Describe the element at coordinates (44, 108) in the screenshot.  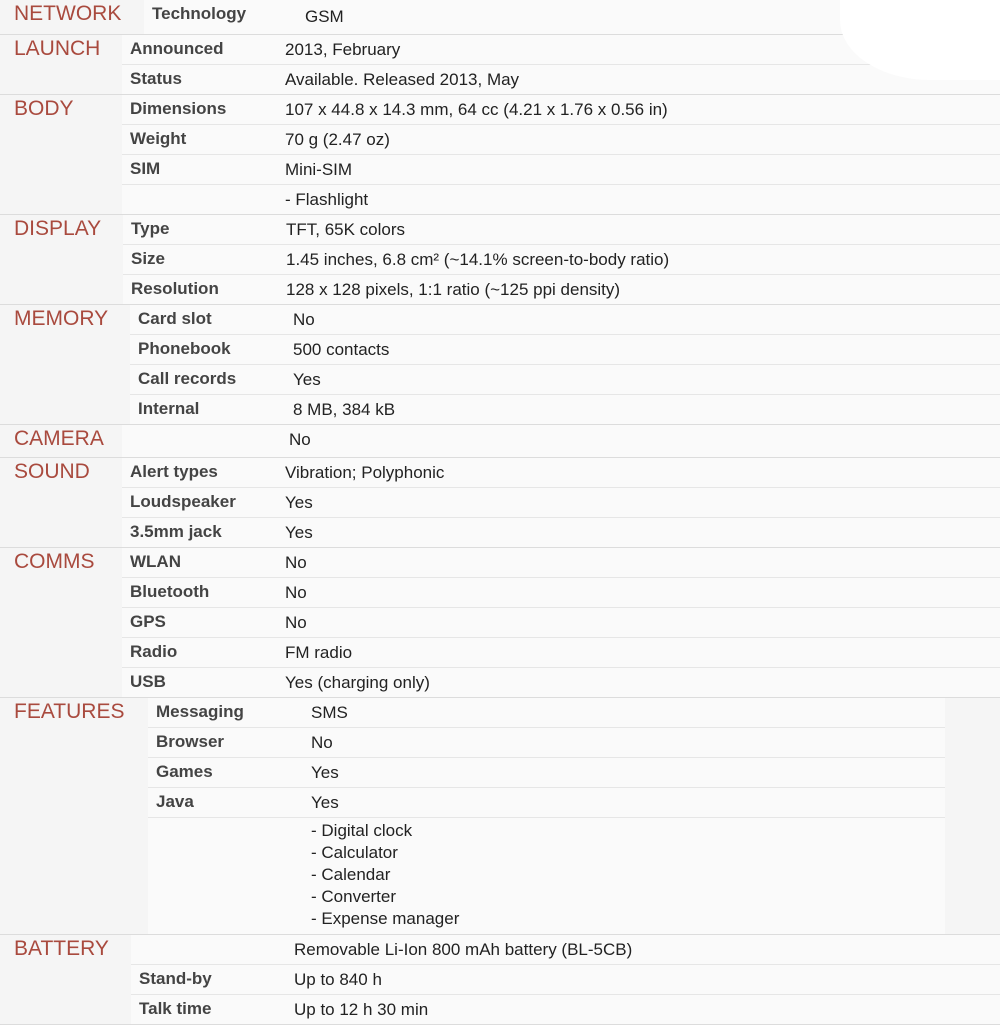
I see `section-title: BODY` at that location.